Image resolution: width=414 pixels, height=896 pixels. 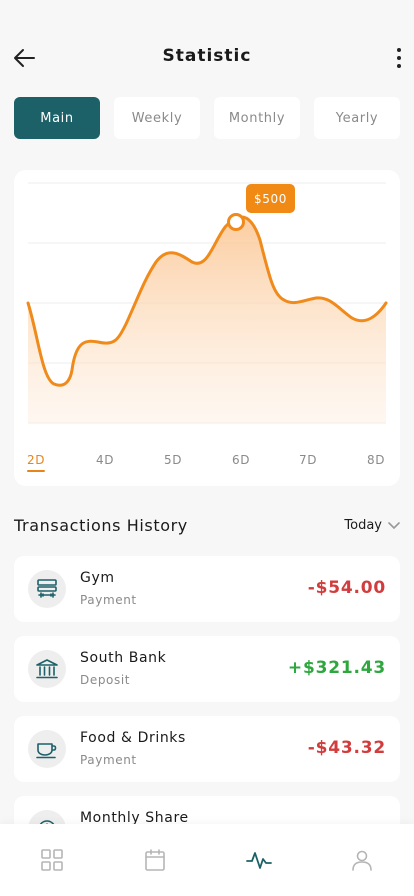 I want to click on filter-label: Today, so click(x=363, y=525).